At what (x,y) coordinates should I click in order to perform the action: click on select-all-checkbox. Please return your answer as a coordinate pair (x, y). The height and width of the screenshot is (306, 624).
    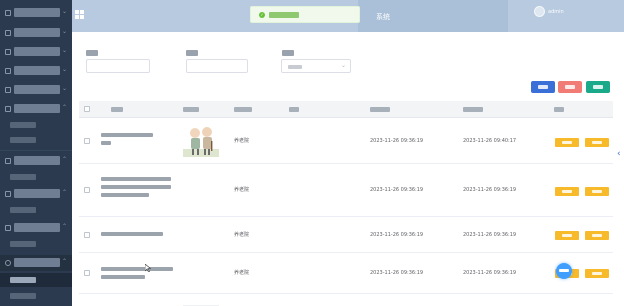
    Looking at the image, I should click on (87, 109).